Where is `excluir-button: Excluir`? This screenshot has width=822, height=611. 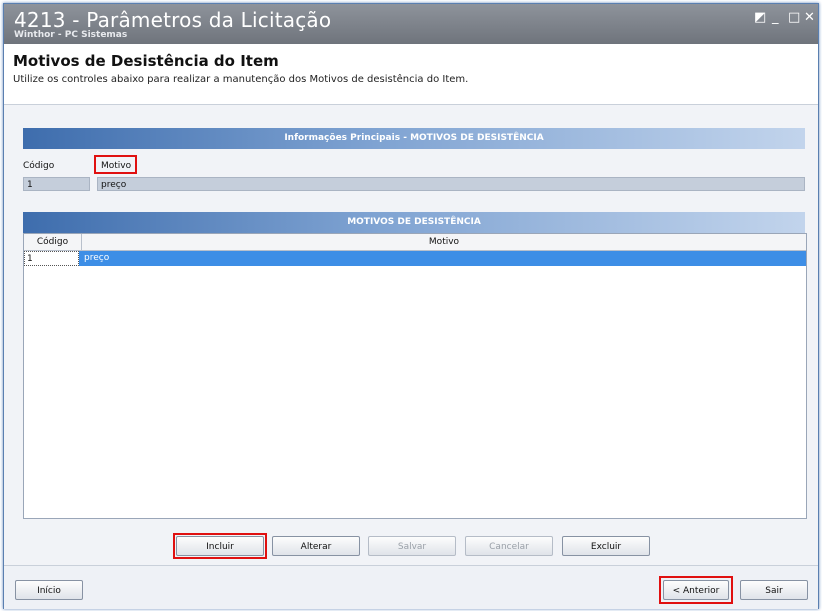
excluir-button: Excluir is located at coordinates (606, 546).